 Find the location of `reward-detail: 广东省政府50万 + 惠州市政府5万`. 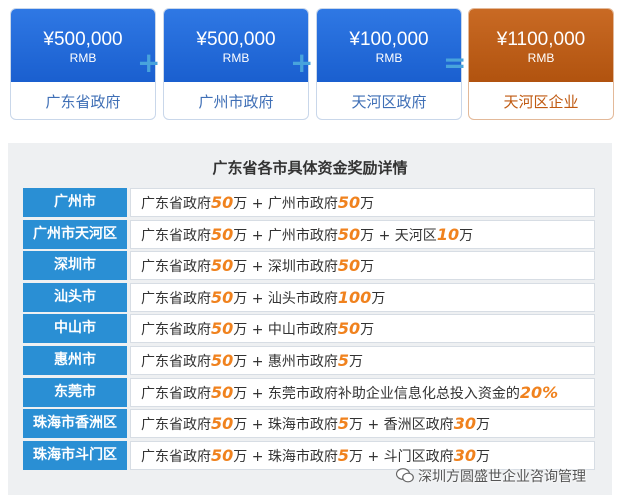

reward-detail: 广东省政府50万 + 惠州市政府5万 is located at coordinates (362, 360).